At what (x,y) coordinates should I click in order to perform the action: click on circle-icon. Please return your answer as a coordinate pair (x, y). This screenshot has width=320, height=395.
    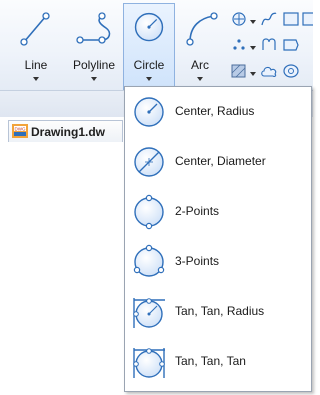
    Looking at the image, I should click on (149, 27).